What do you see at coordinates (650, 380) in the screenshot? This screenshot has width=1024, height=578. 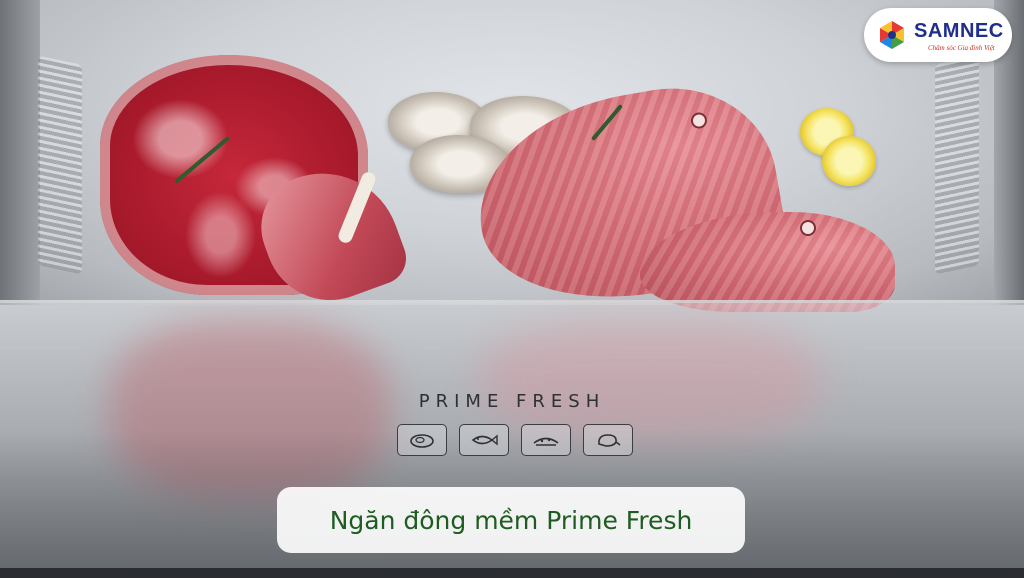 I see `blurred-fish-reflection` at bounding box center [650, 380].